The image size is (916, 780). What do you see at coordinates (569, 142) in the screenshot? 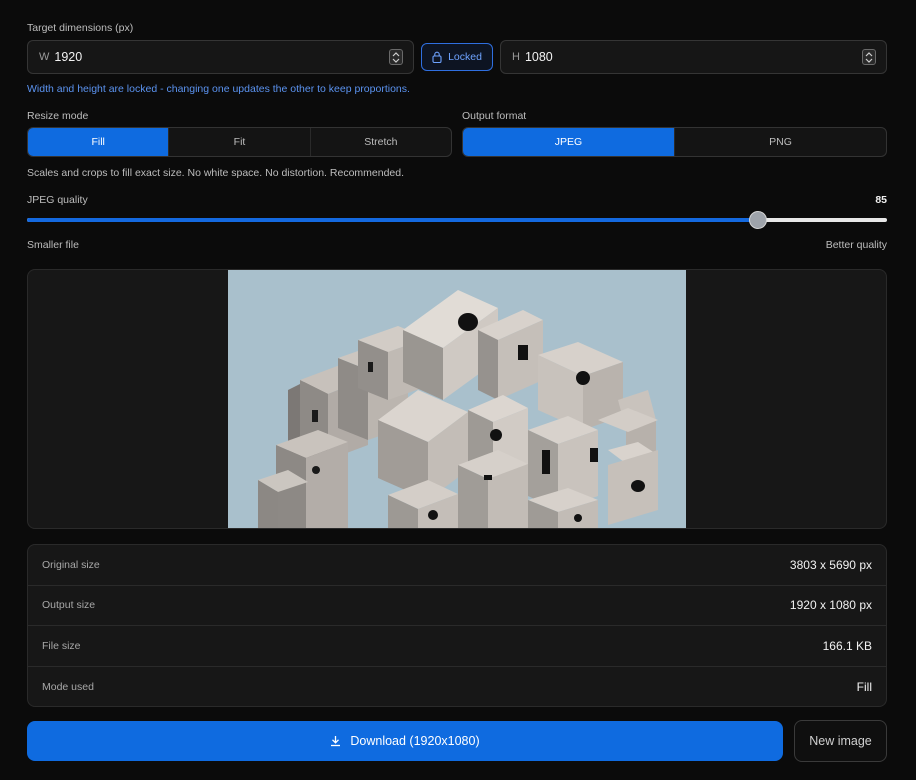
I see `format-jpeg: JPEG` at bounding box center [569, 142].